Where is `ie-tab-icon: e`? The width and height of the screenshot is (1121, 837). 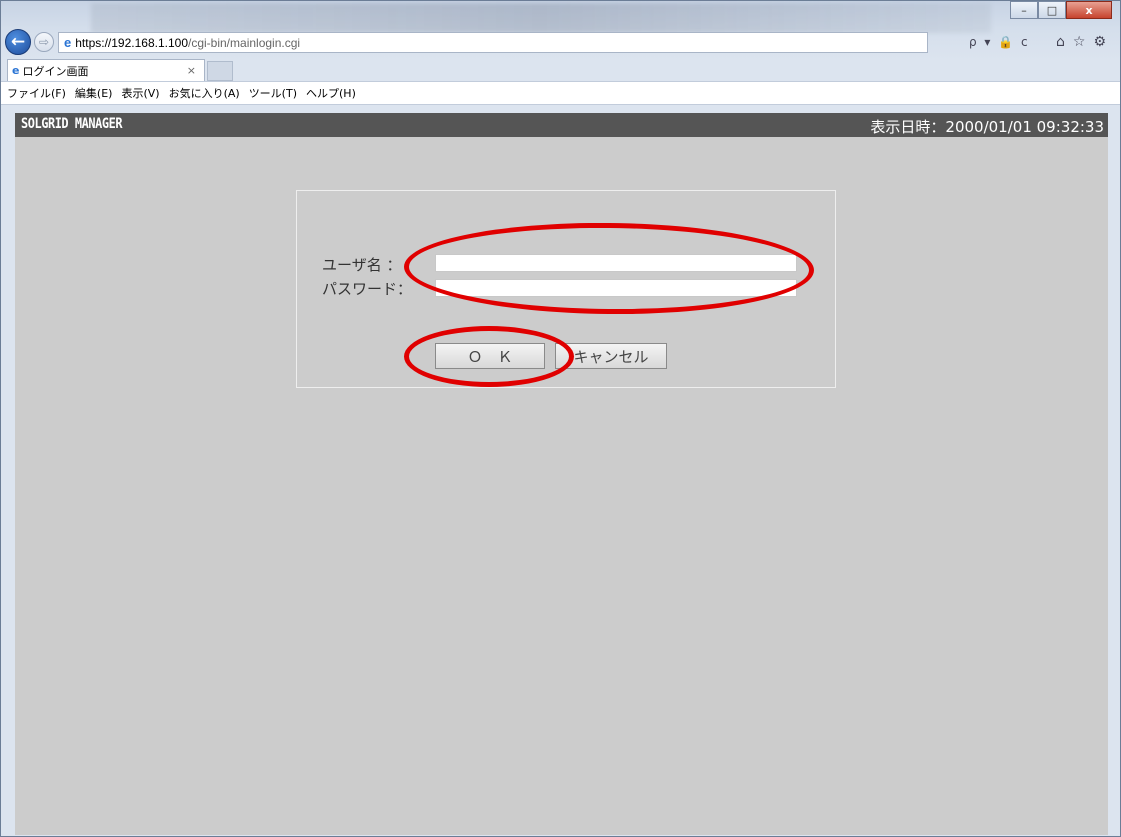 ie-tab-icon: e is located at coordinates (16, 70).